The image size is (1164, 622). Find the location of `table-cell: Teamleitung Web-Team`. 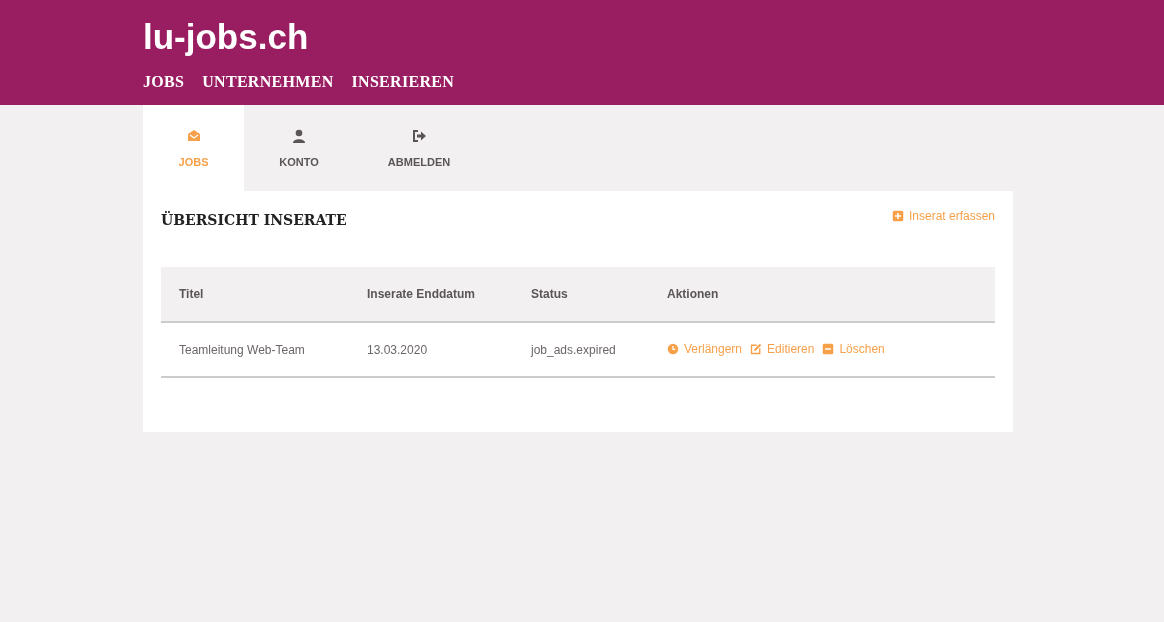

table-cell: Teamleitung Web-Team is located at coordinates (255, 349).